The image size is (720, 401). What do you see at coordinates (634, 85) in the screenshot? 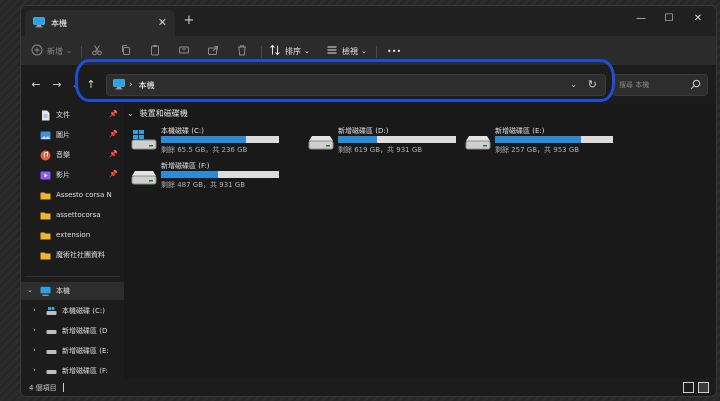
I see `search-placeholder: 搜尋 本機` at bounding box center [634, 85].